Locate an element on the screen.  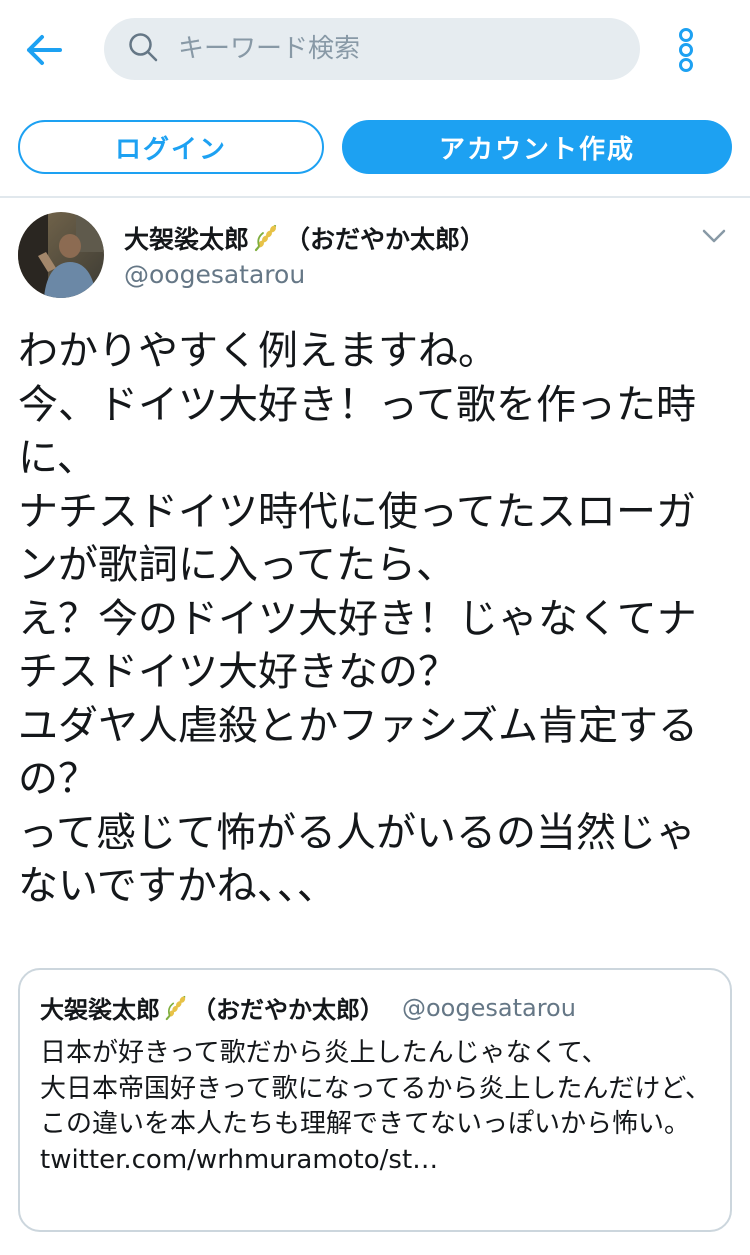
display-name-suffix: （おだやか太郎） is located at coordinates (385, 239).